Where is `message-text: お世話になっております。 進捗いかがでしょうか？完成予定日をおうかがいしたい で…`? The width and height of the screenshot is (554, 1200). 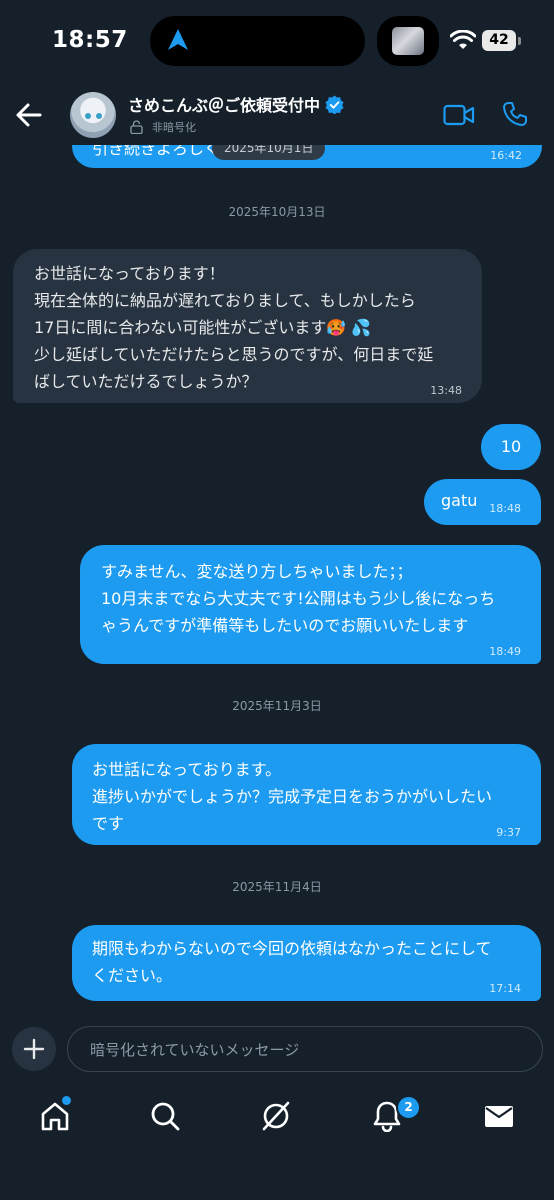 message-text: お世話になっております。 進捗いかがでしょうか？完成予定日をおうかがいしたい で… is located at coordinates (292, 796).